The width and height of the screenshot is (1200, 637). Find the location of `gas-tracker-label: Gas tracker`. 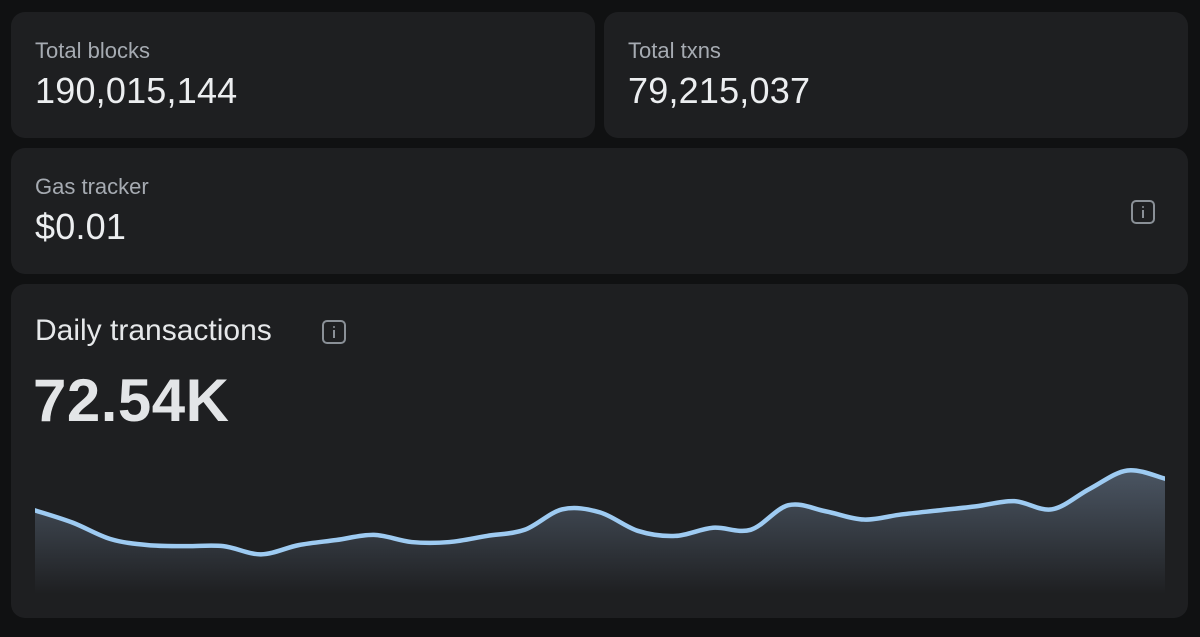

gas-tracker-label: Gas tracker is located at coordinates (92, 186).